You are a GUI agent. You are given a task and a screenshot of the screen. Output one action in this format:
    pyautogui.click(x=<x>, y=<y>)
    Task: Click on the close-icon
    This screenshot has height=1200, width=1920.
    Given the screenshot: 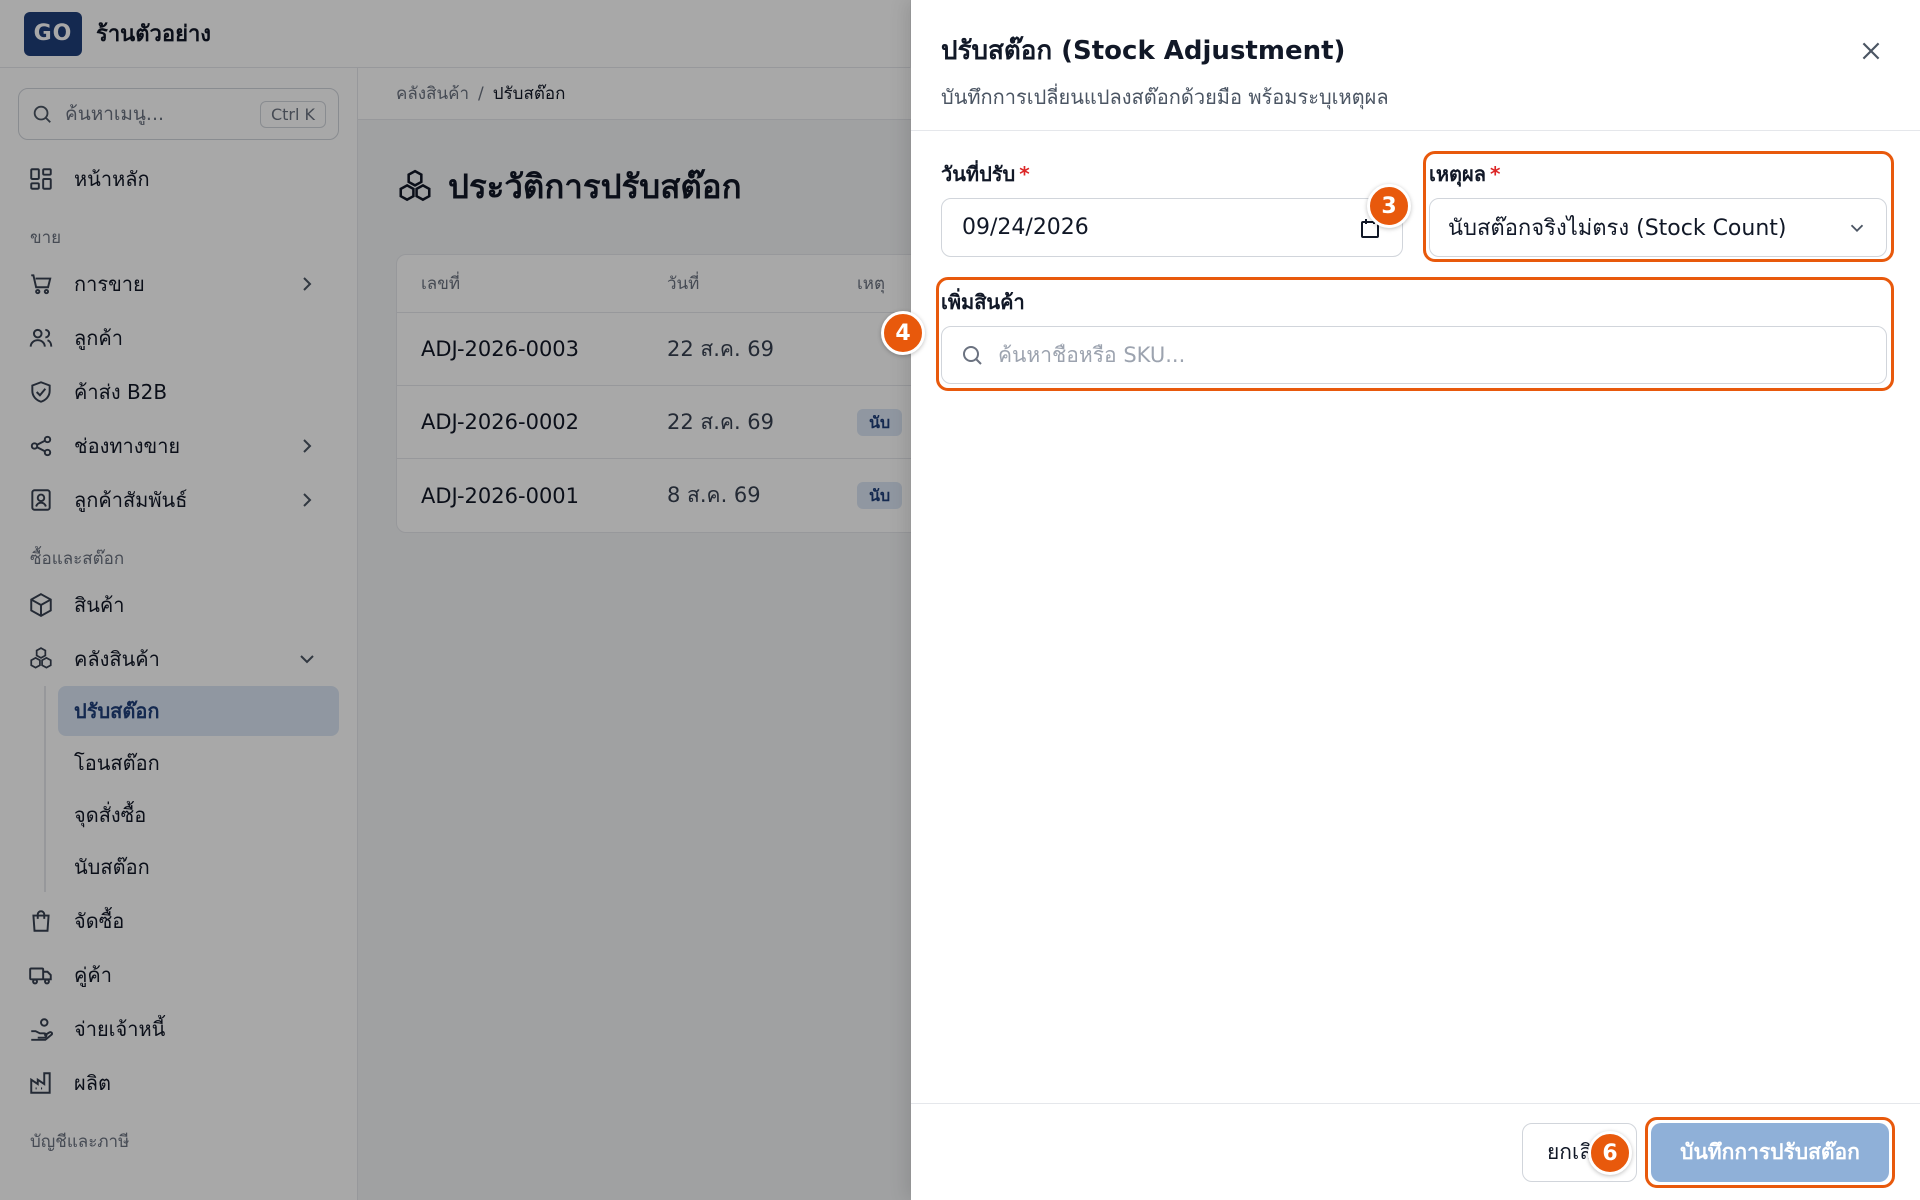 What is the action you would take?
    pyautogui.click(x=1871, y=51)
    